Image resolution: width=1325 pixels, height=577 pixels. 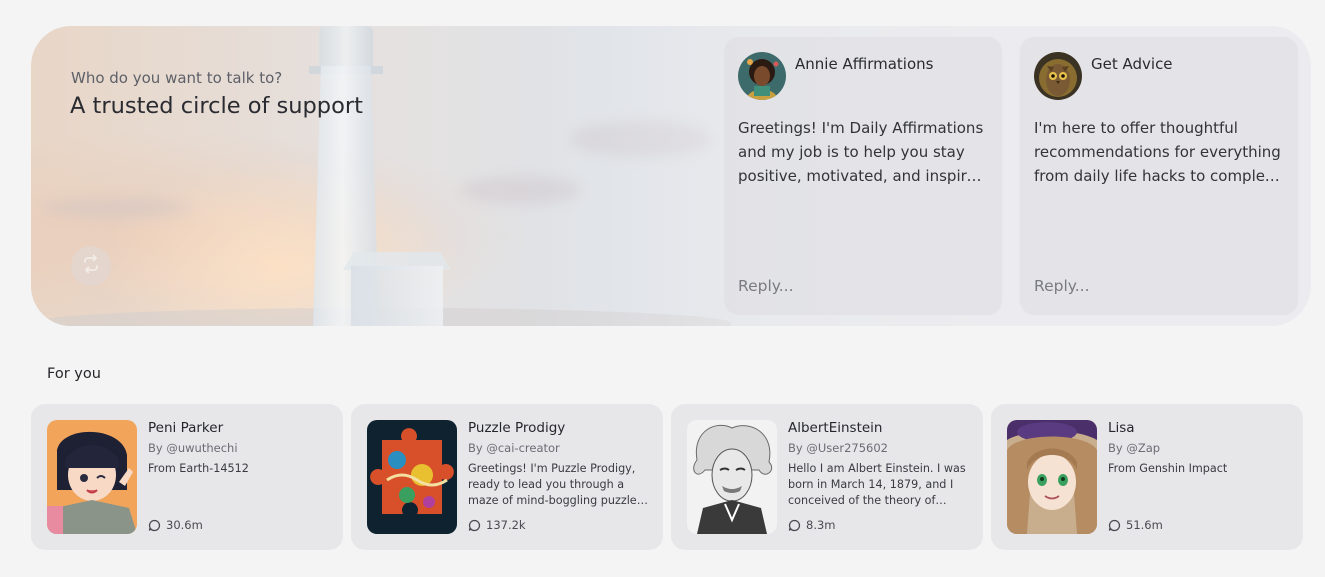 I want to click on interaction-count-value: 137.2k, so click(x=506, y=525).